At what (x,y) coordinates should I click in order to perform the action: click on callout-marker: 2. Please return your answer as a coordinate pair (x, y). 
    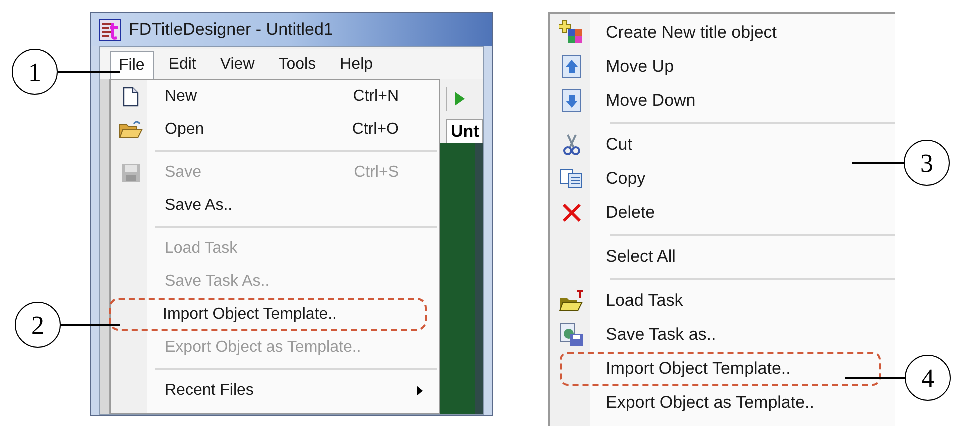
    Looking at the image, I should click on (38, 325).